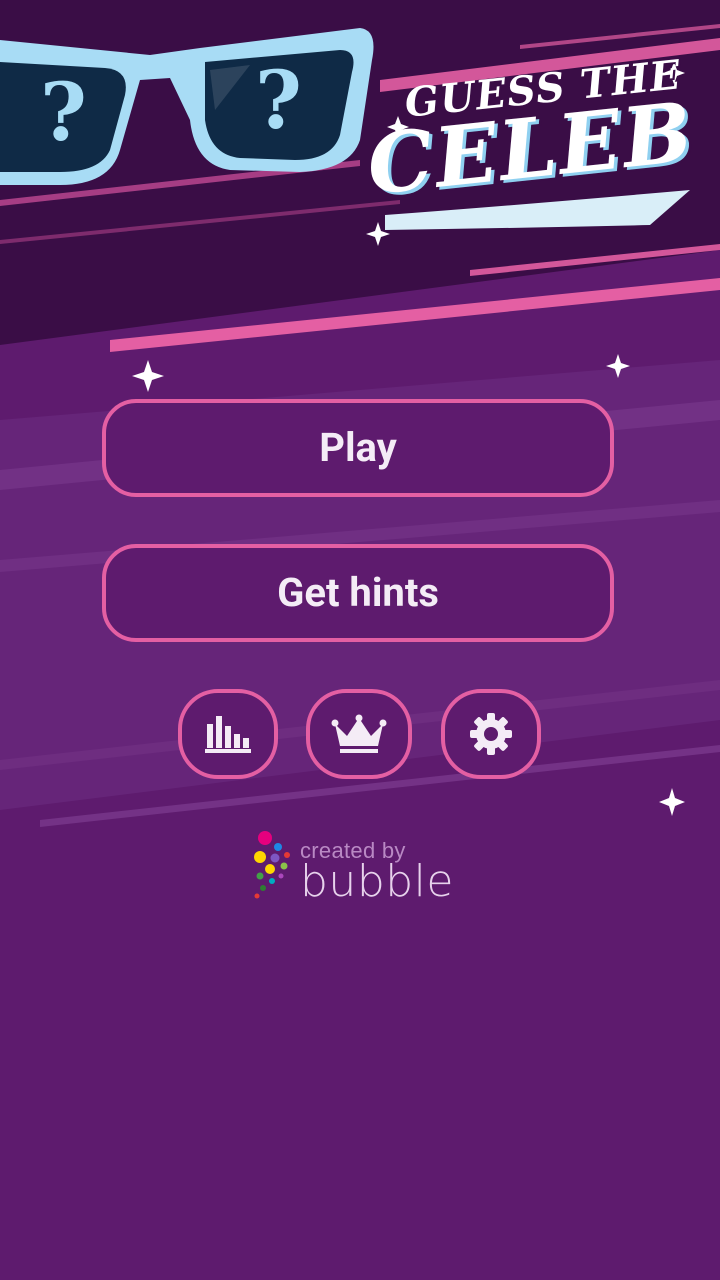  I want to click on bubble-logo-icon, so click(272, 865).